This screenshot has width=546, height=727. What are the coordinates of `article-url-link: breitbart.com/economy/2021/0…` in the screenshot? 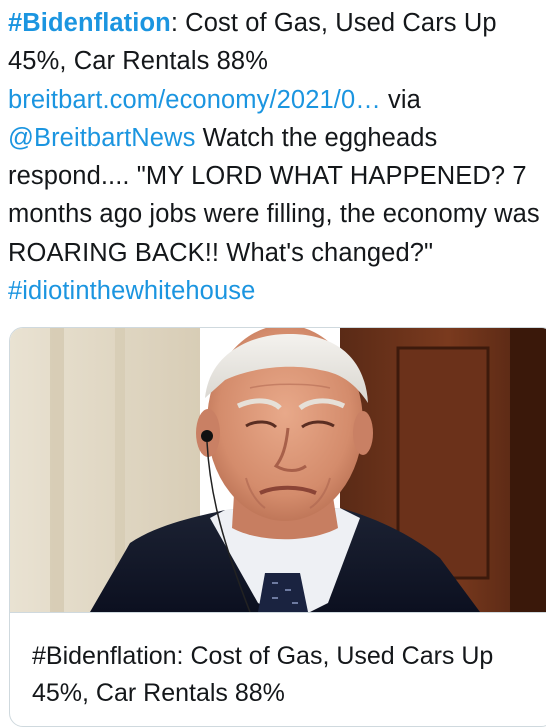 It's located at (194, 100).